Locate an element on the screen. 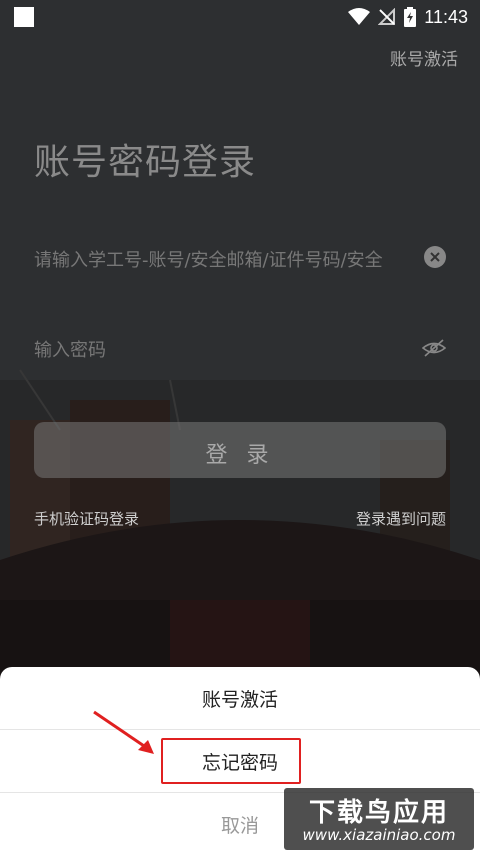  battery-charging-icon is located at coordinates (410, 17).